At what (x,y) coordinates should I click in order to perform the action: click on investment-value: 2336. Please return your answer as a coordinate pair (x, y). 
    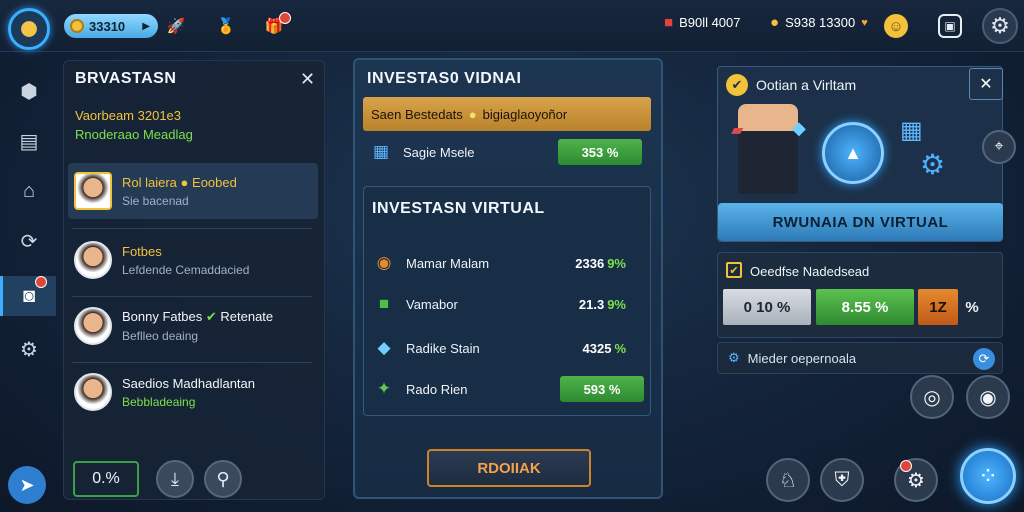
    Looking at the image, I should click on (590, 263).